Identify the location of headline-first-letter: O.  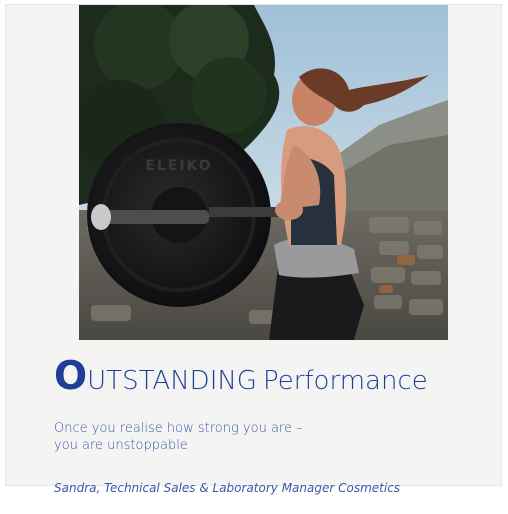
(71, 376).